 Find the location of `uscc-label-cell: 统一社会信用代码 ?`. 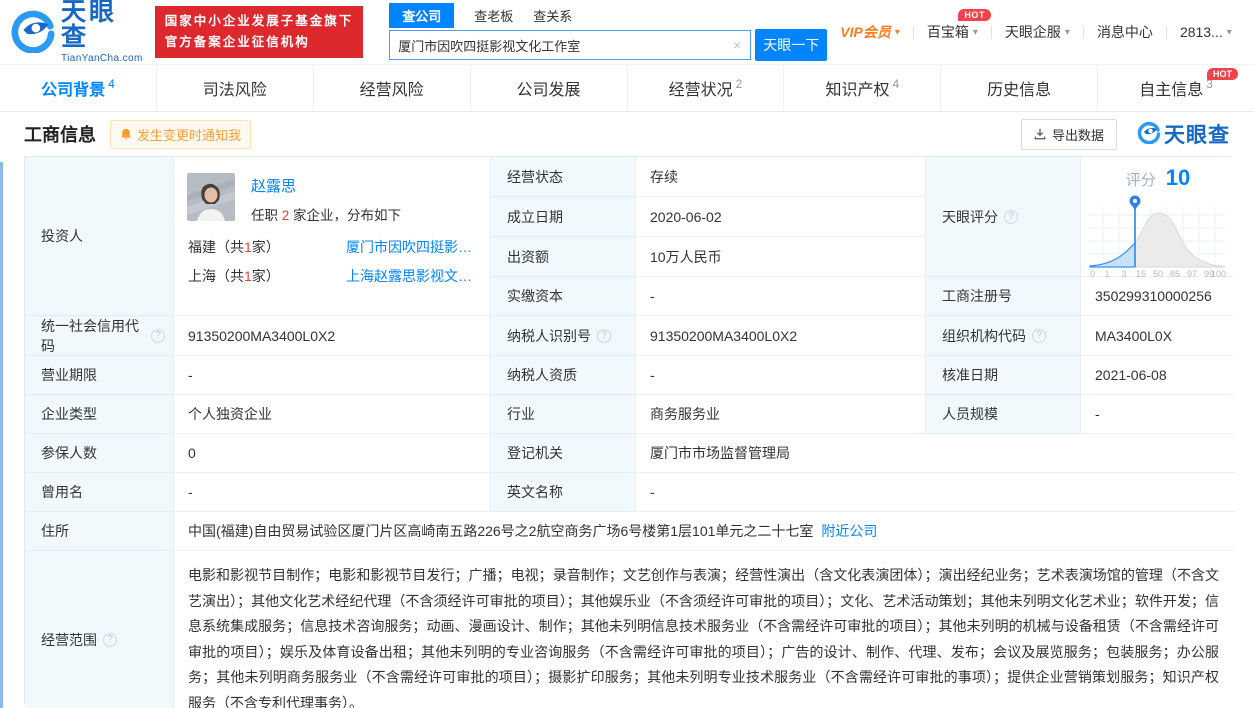

uscc-label-cell: 统一社会信用代码 ? is located at coordinates (99, 336).